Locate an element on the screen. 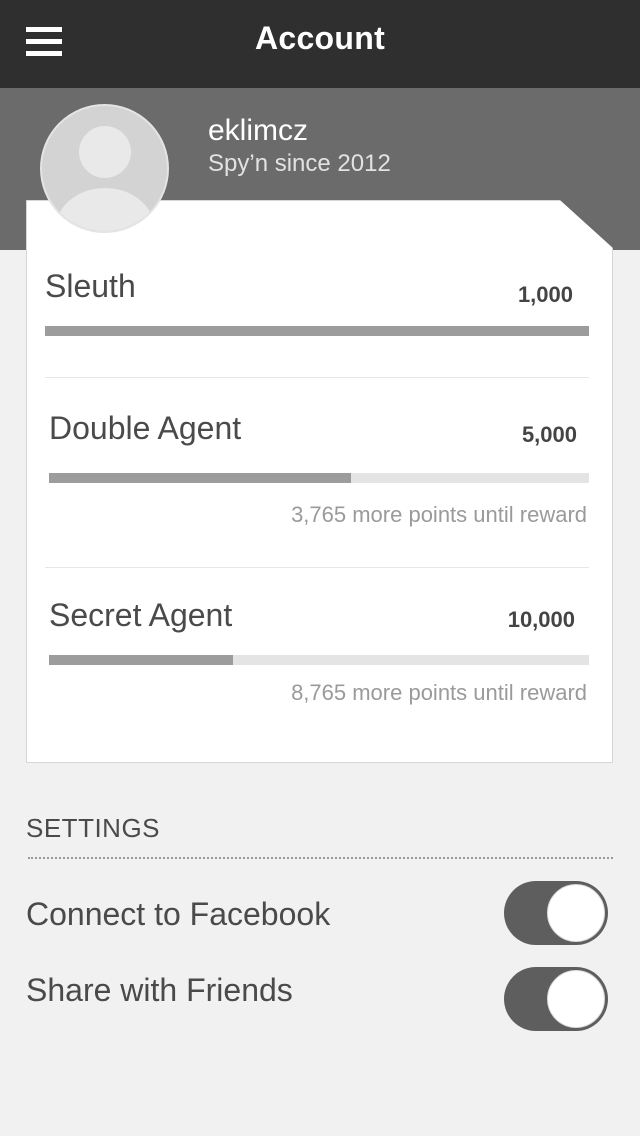  settings-divider is located at coordinates (320, 858).